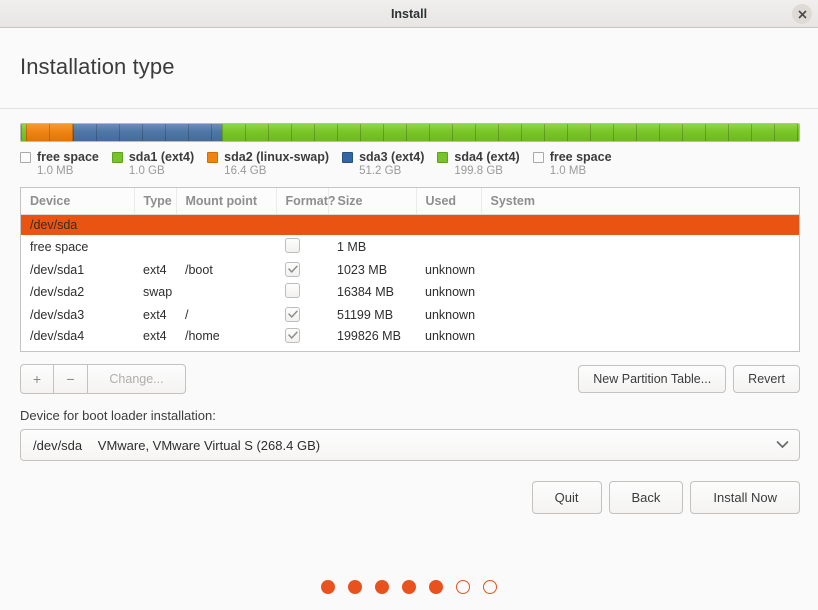 This screenshot has height=610, width=818. Describe the element at coordinates (97, 66) in the screenshot. I see `page-title: Installation type` at that location.